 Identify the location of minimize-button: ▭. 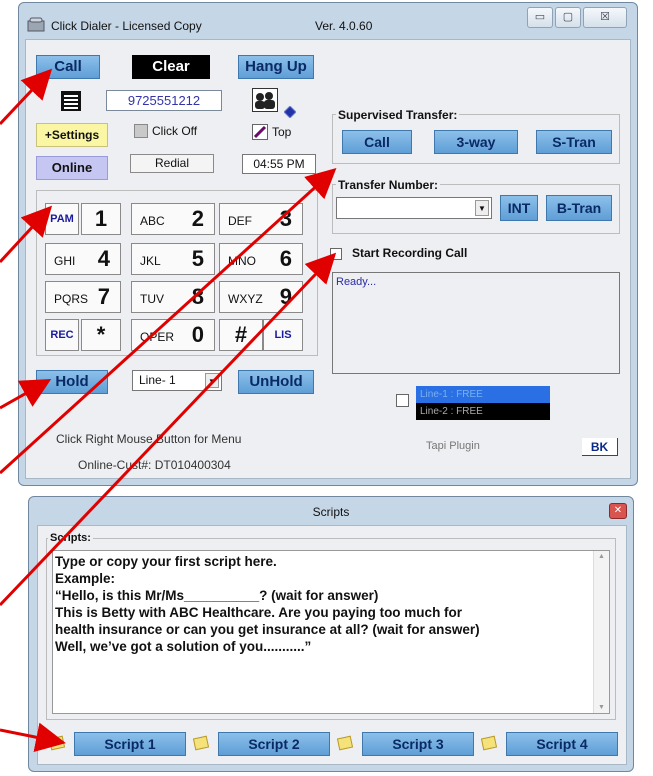
(540, 17).